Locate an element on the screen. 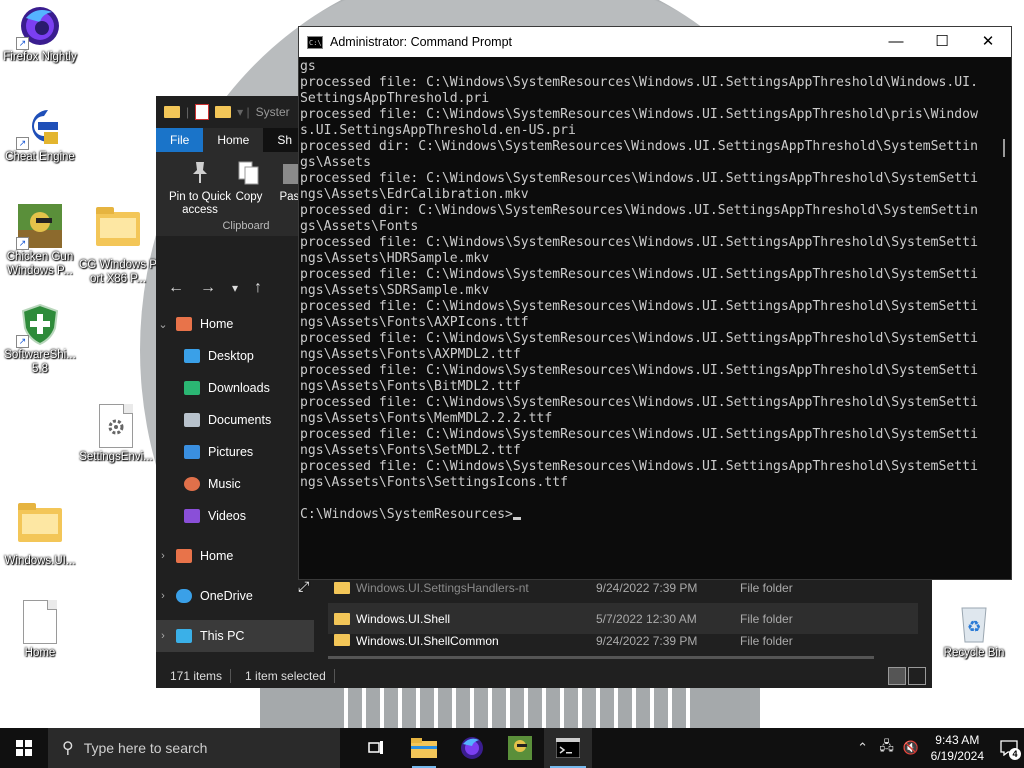  chevron-down-icon: ⌄ is located at coordinates (163, 324).